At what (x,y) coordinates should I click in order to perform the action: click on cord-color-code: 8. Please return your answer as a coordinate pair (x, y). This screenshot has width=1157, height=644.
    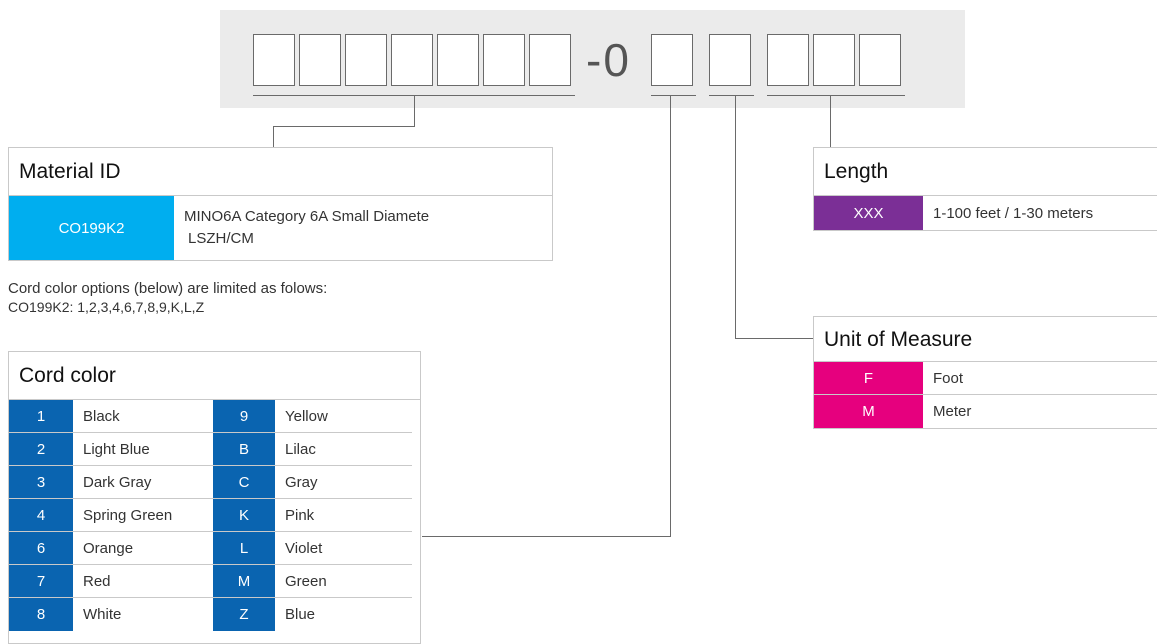
    Looking at the image, I should click on (41, 614).